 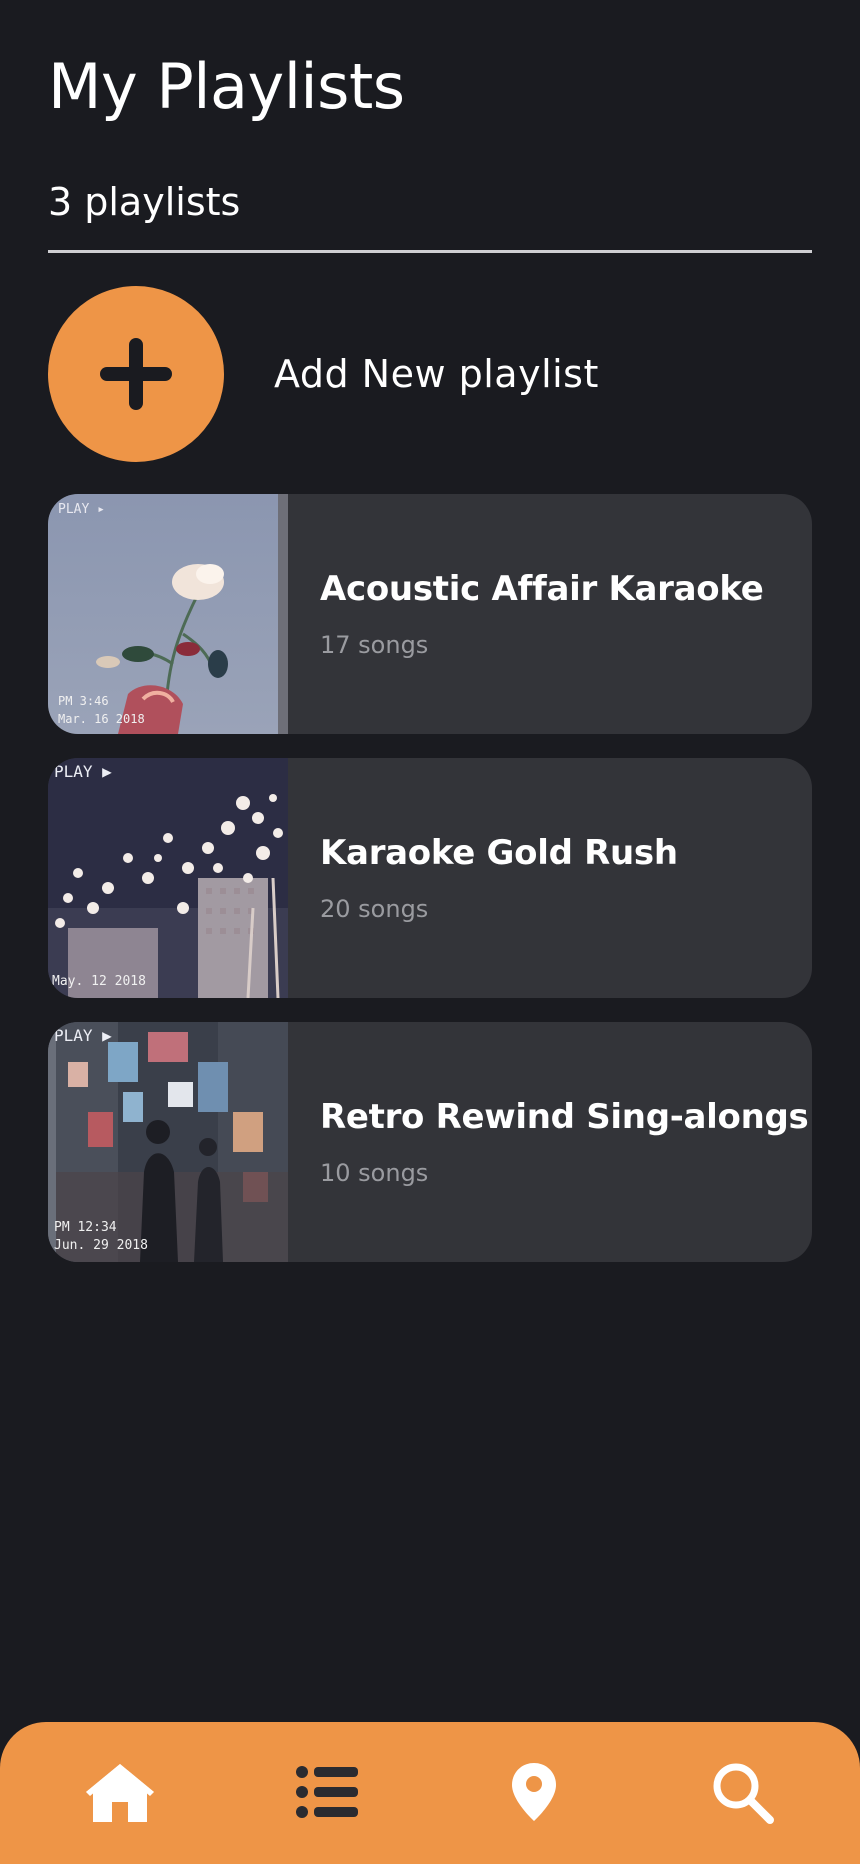 I want to click on nav-list-button, so click(x=328, y=1792).